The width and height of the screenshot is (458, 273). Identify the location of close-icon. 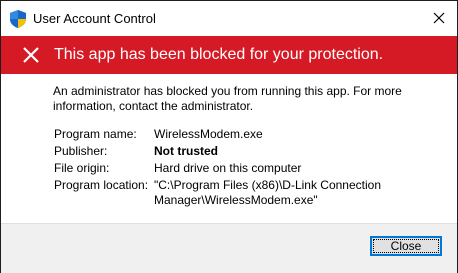
(439, 18).